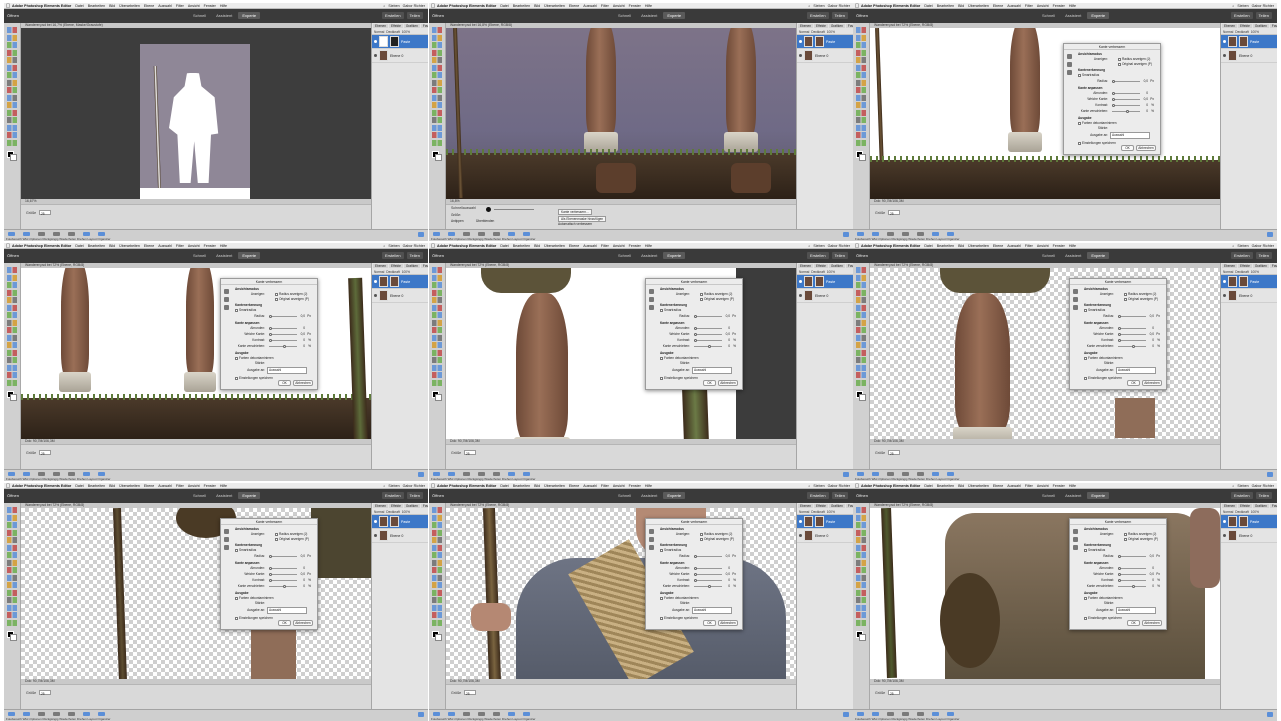 This screenshot has width=1281, height=721. I want to click on menubar-right-item-0: Sieben, so click(818, 486).